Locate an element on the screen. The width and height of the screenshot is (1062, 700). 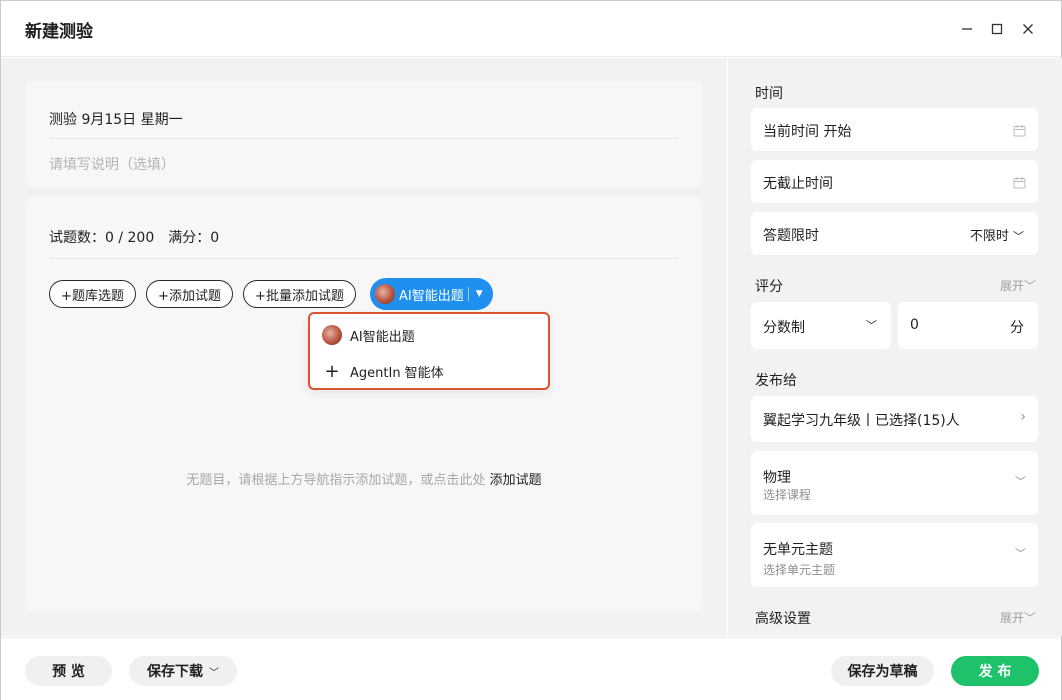
ai-generate-label: AI智能出题 is located at coordinates (431, 296).